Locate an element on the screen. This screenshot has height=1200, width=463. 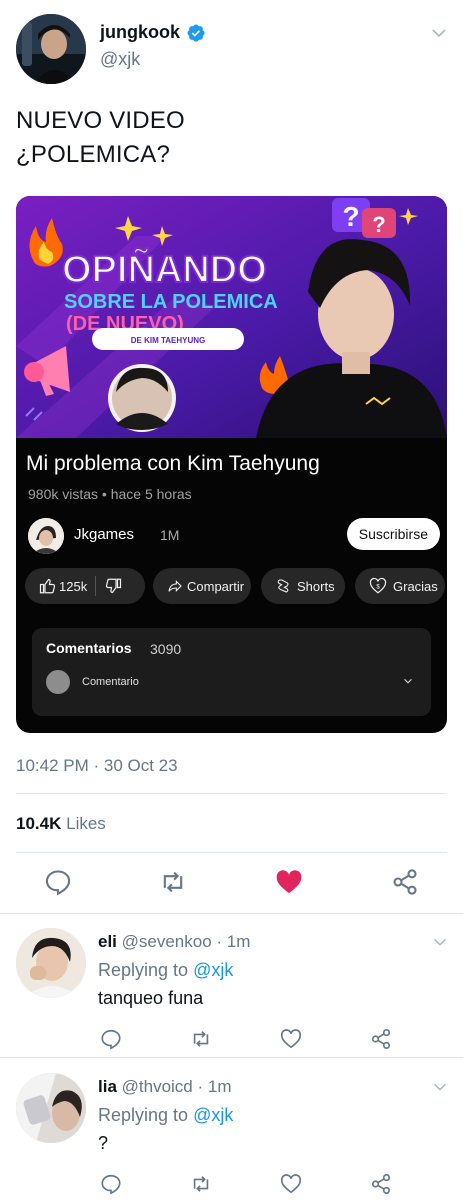
thanks-button: $ Gracias is located at coordinates (400, 586).